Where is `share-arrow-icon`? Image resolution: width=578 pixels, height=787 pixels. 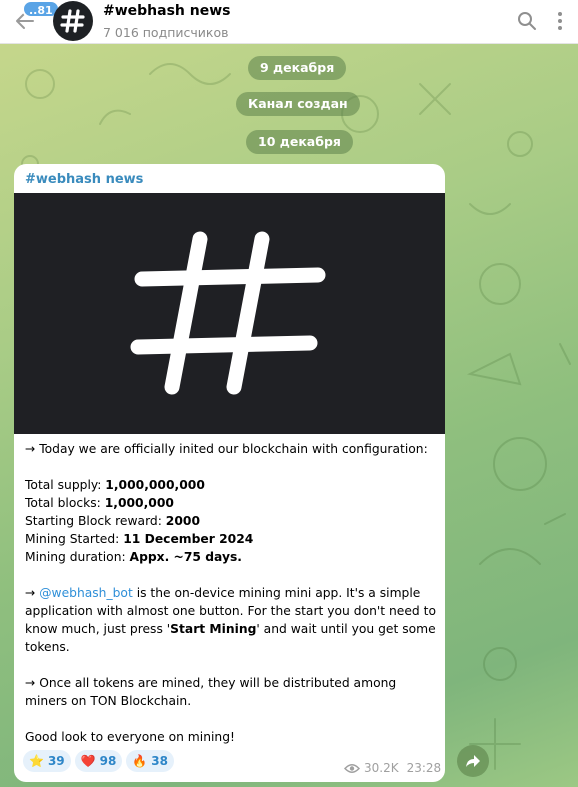 share-arrow-icon is located at coordinates (473, 761).